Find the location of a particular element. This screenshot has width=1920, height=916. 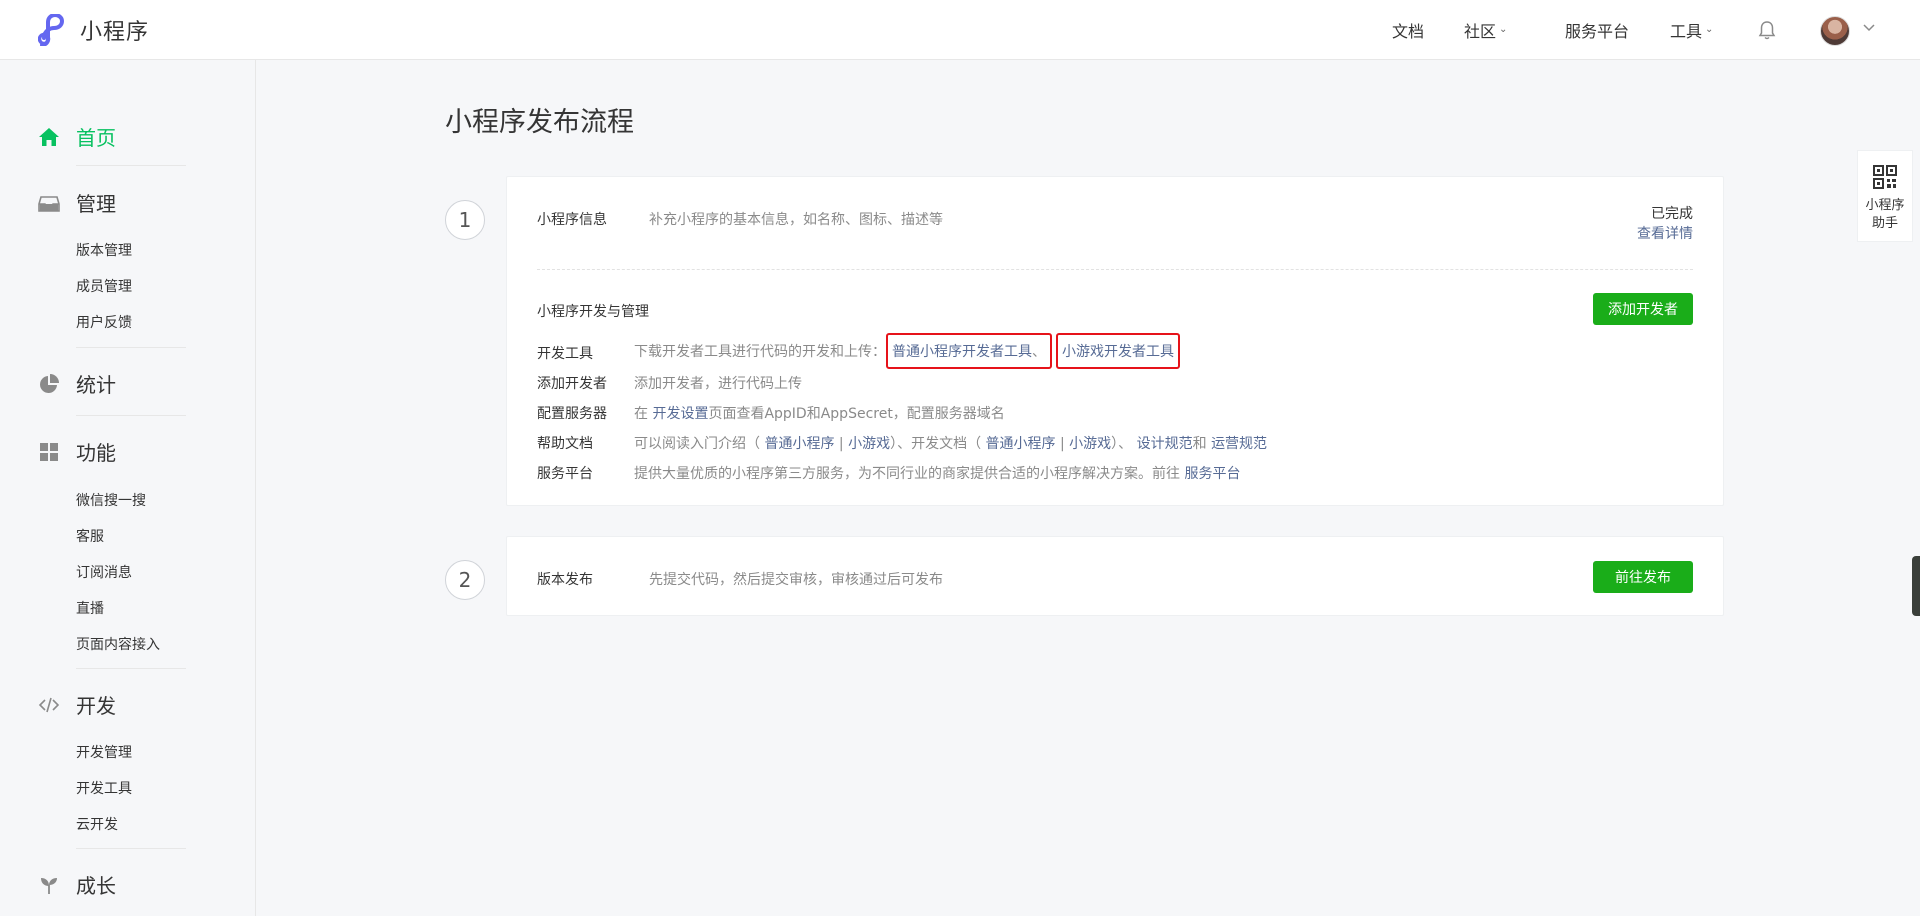

row-text: ）、 is located at coordinates (1124, 444).